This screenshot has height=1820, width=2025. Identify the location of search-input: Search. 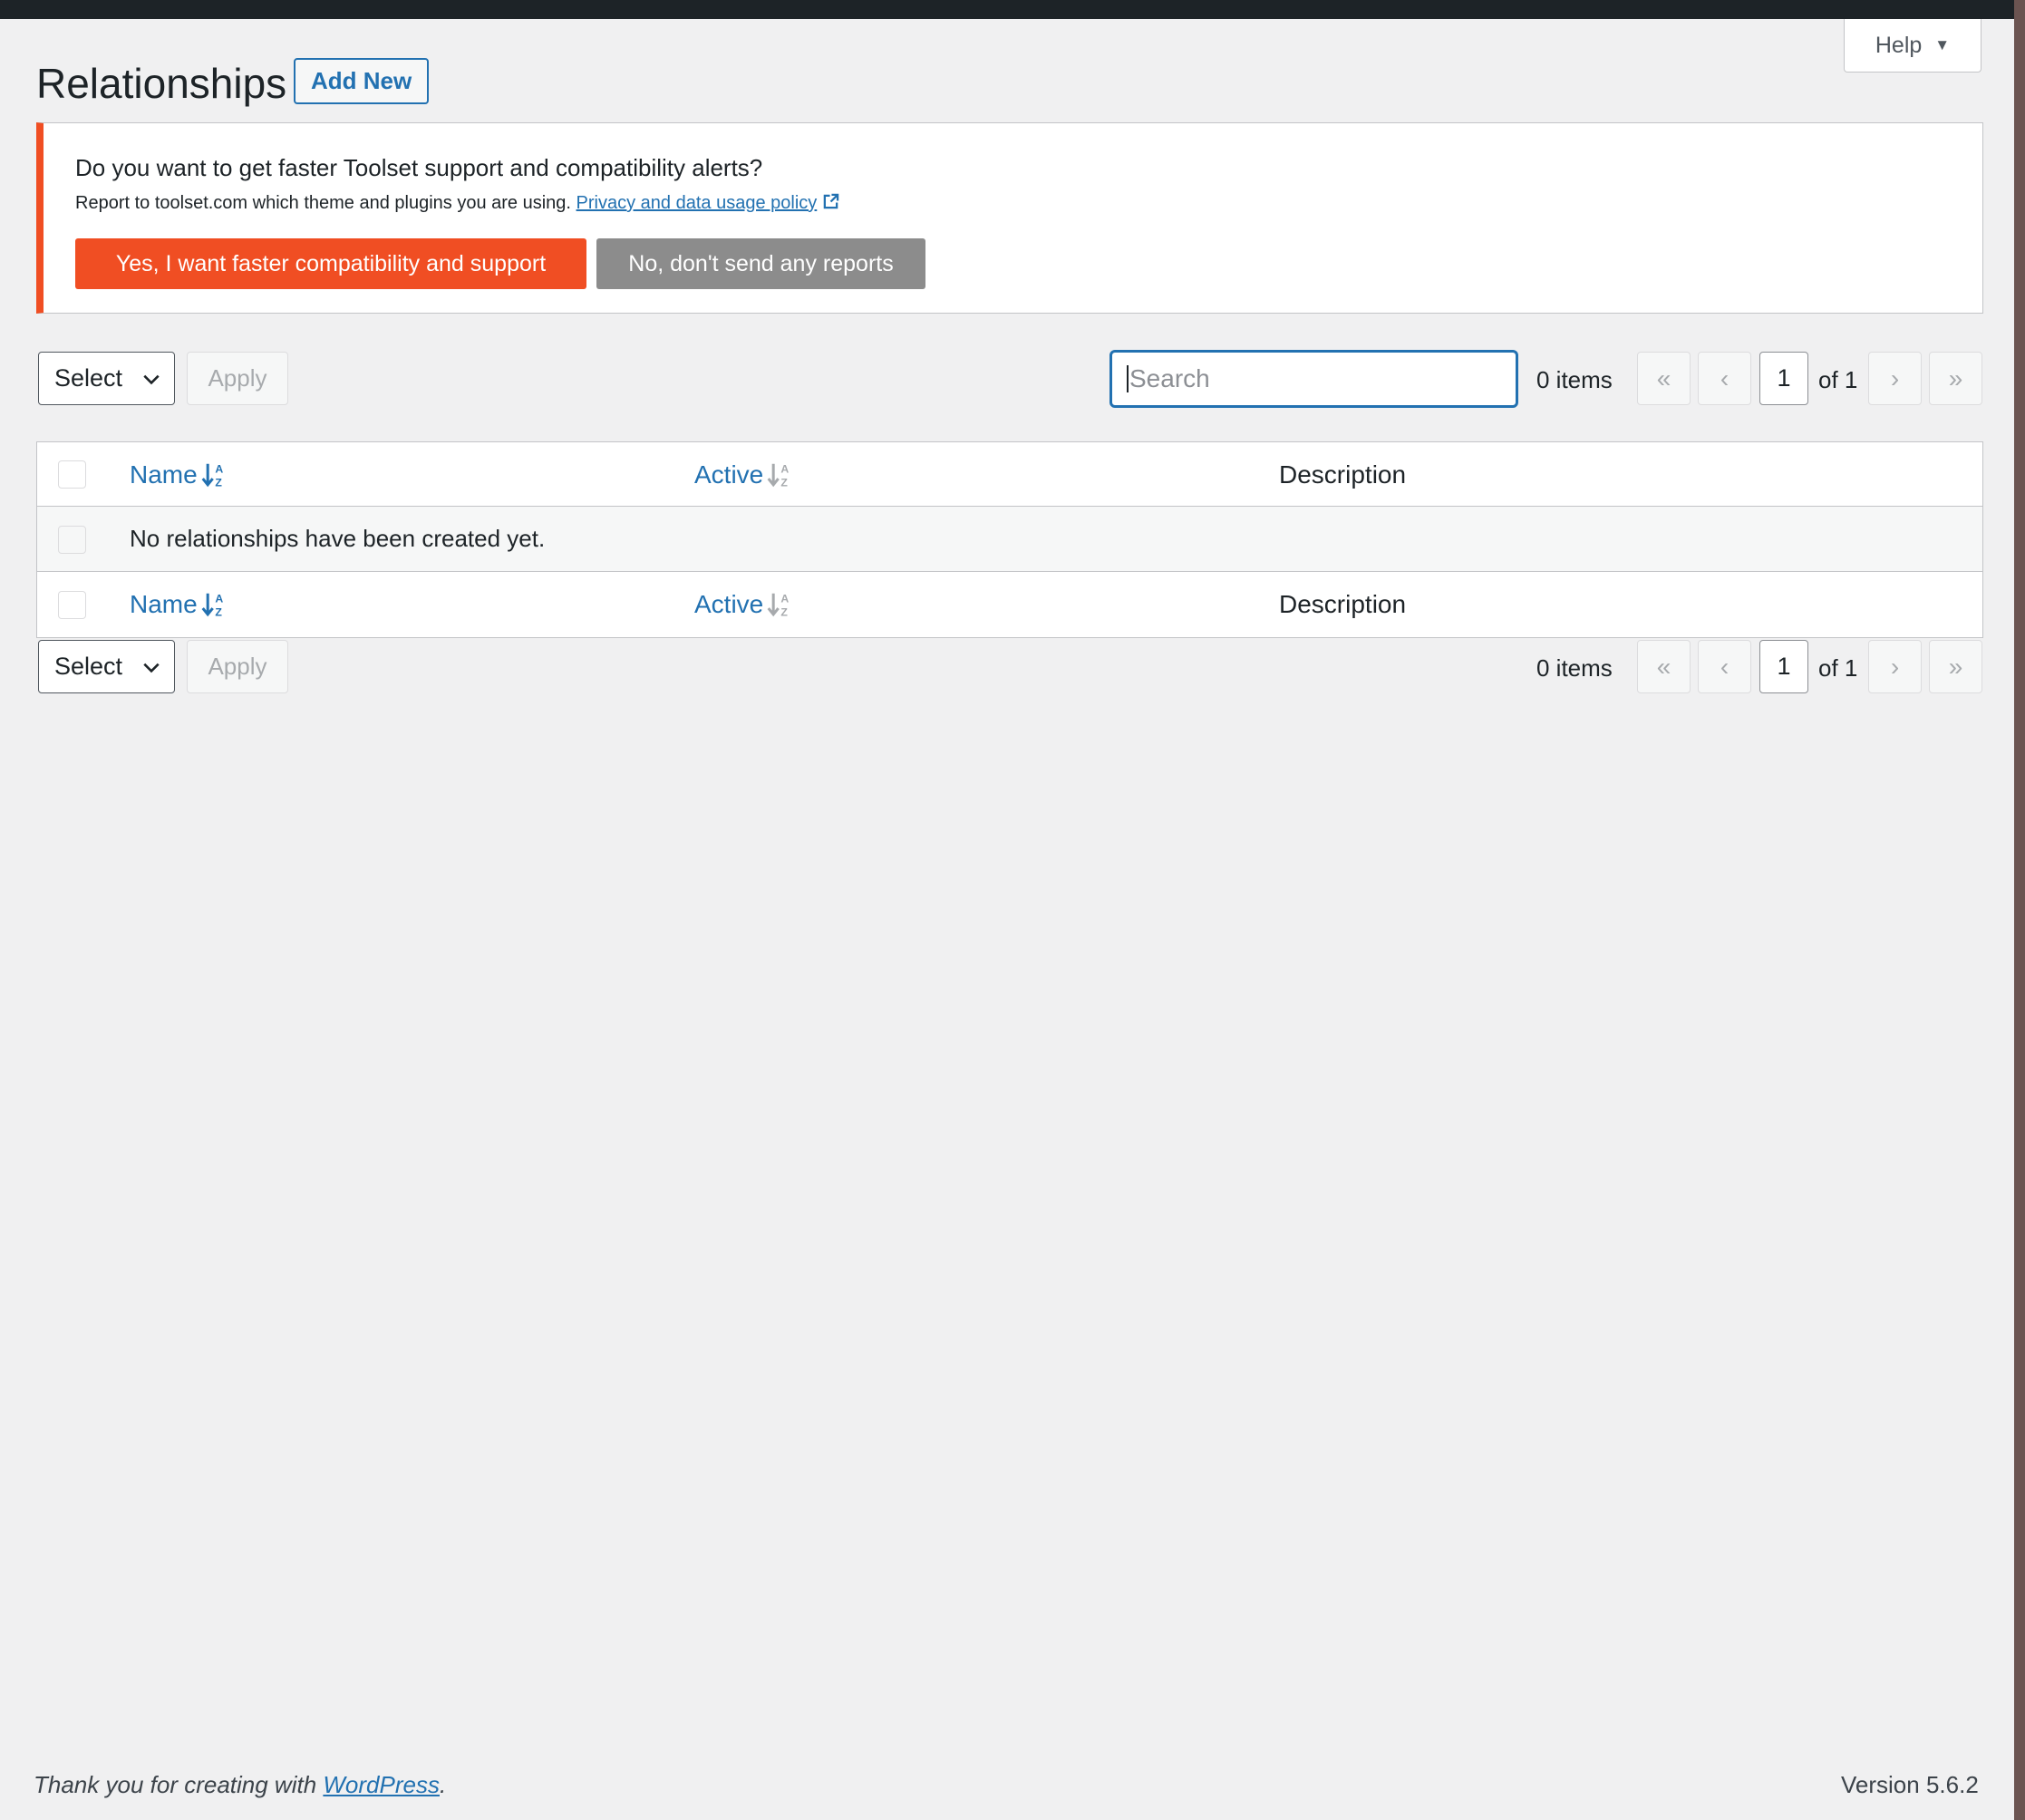
(1313, 379).